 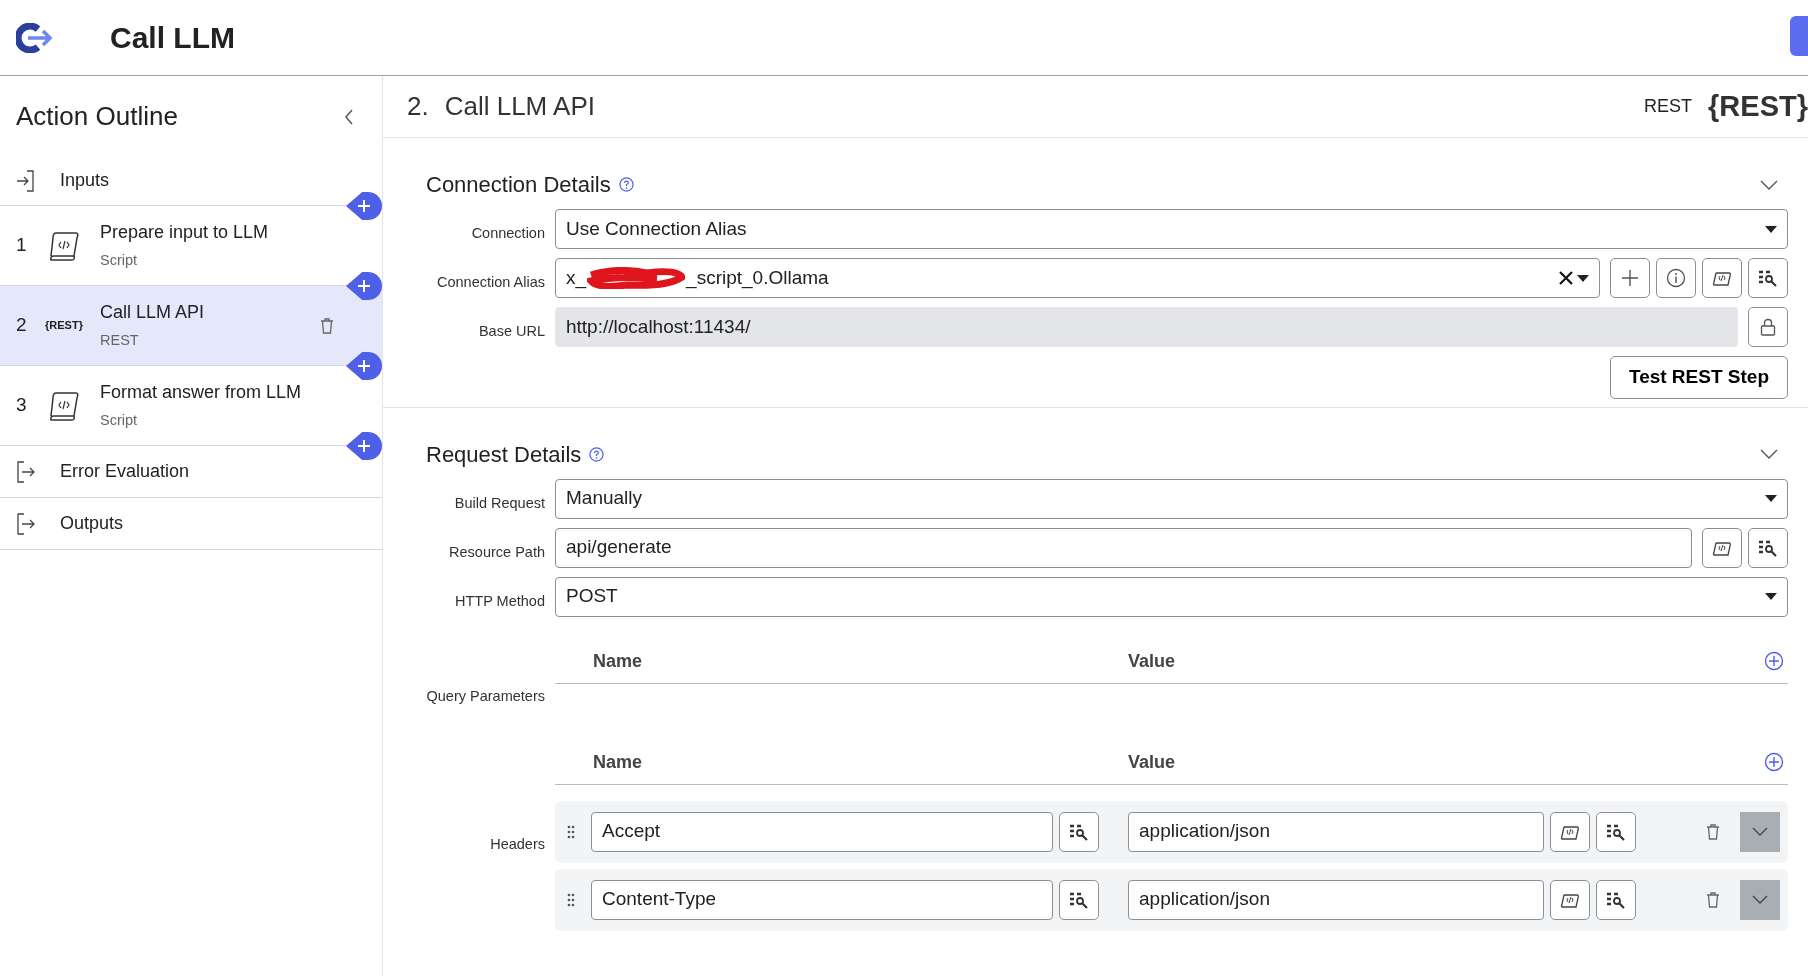 What do you see at coordinates (822, 831) in the screenshot?
I see `input-field: Accept` at bounding box center [822, 831].